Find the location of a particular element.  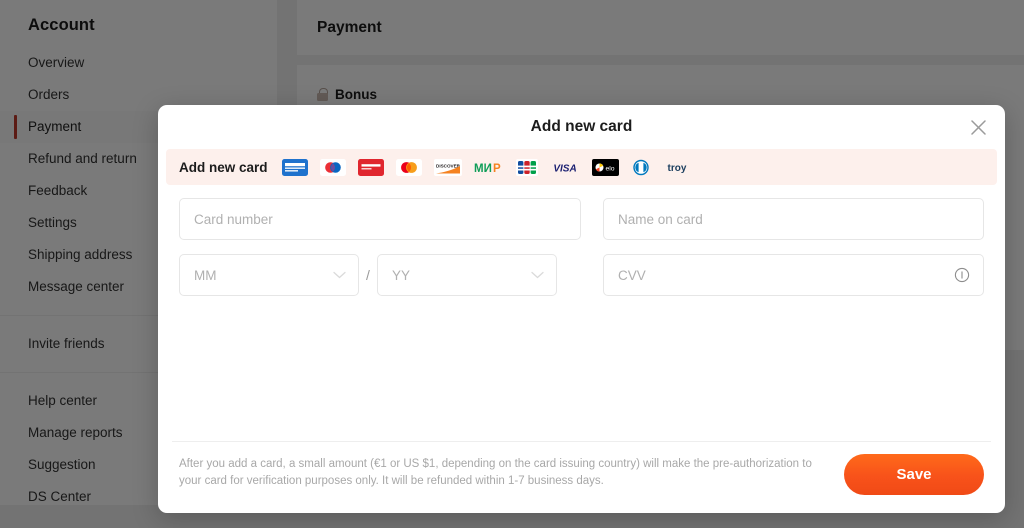

american-express-icon is located at coordinates (294, 167).